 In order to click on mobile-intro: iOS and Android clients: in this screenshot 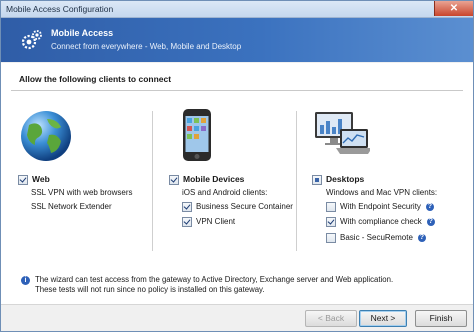, I will do `click(225, 192)`.